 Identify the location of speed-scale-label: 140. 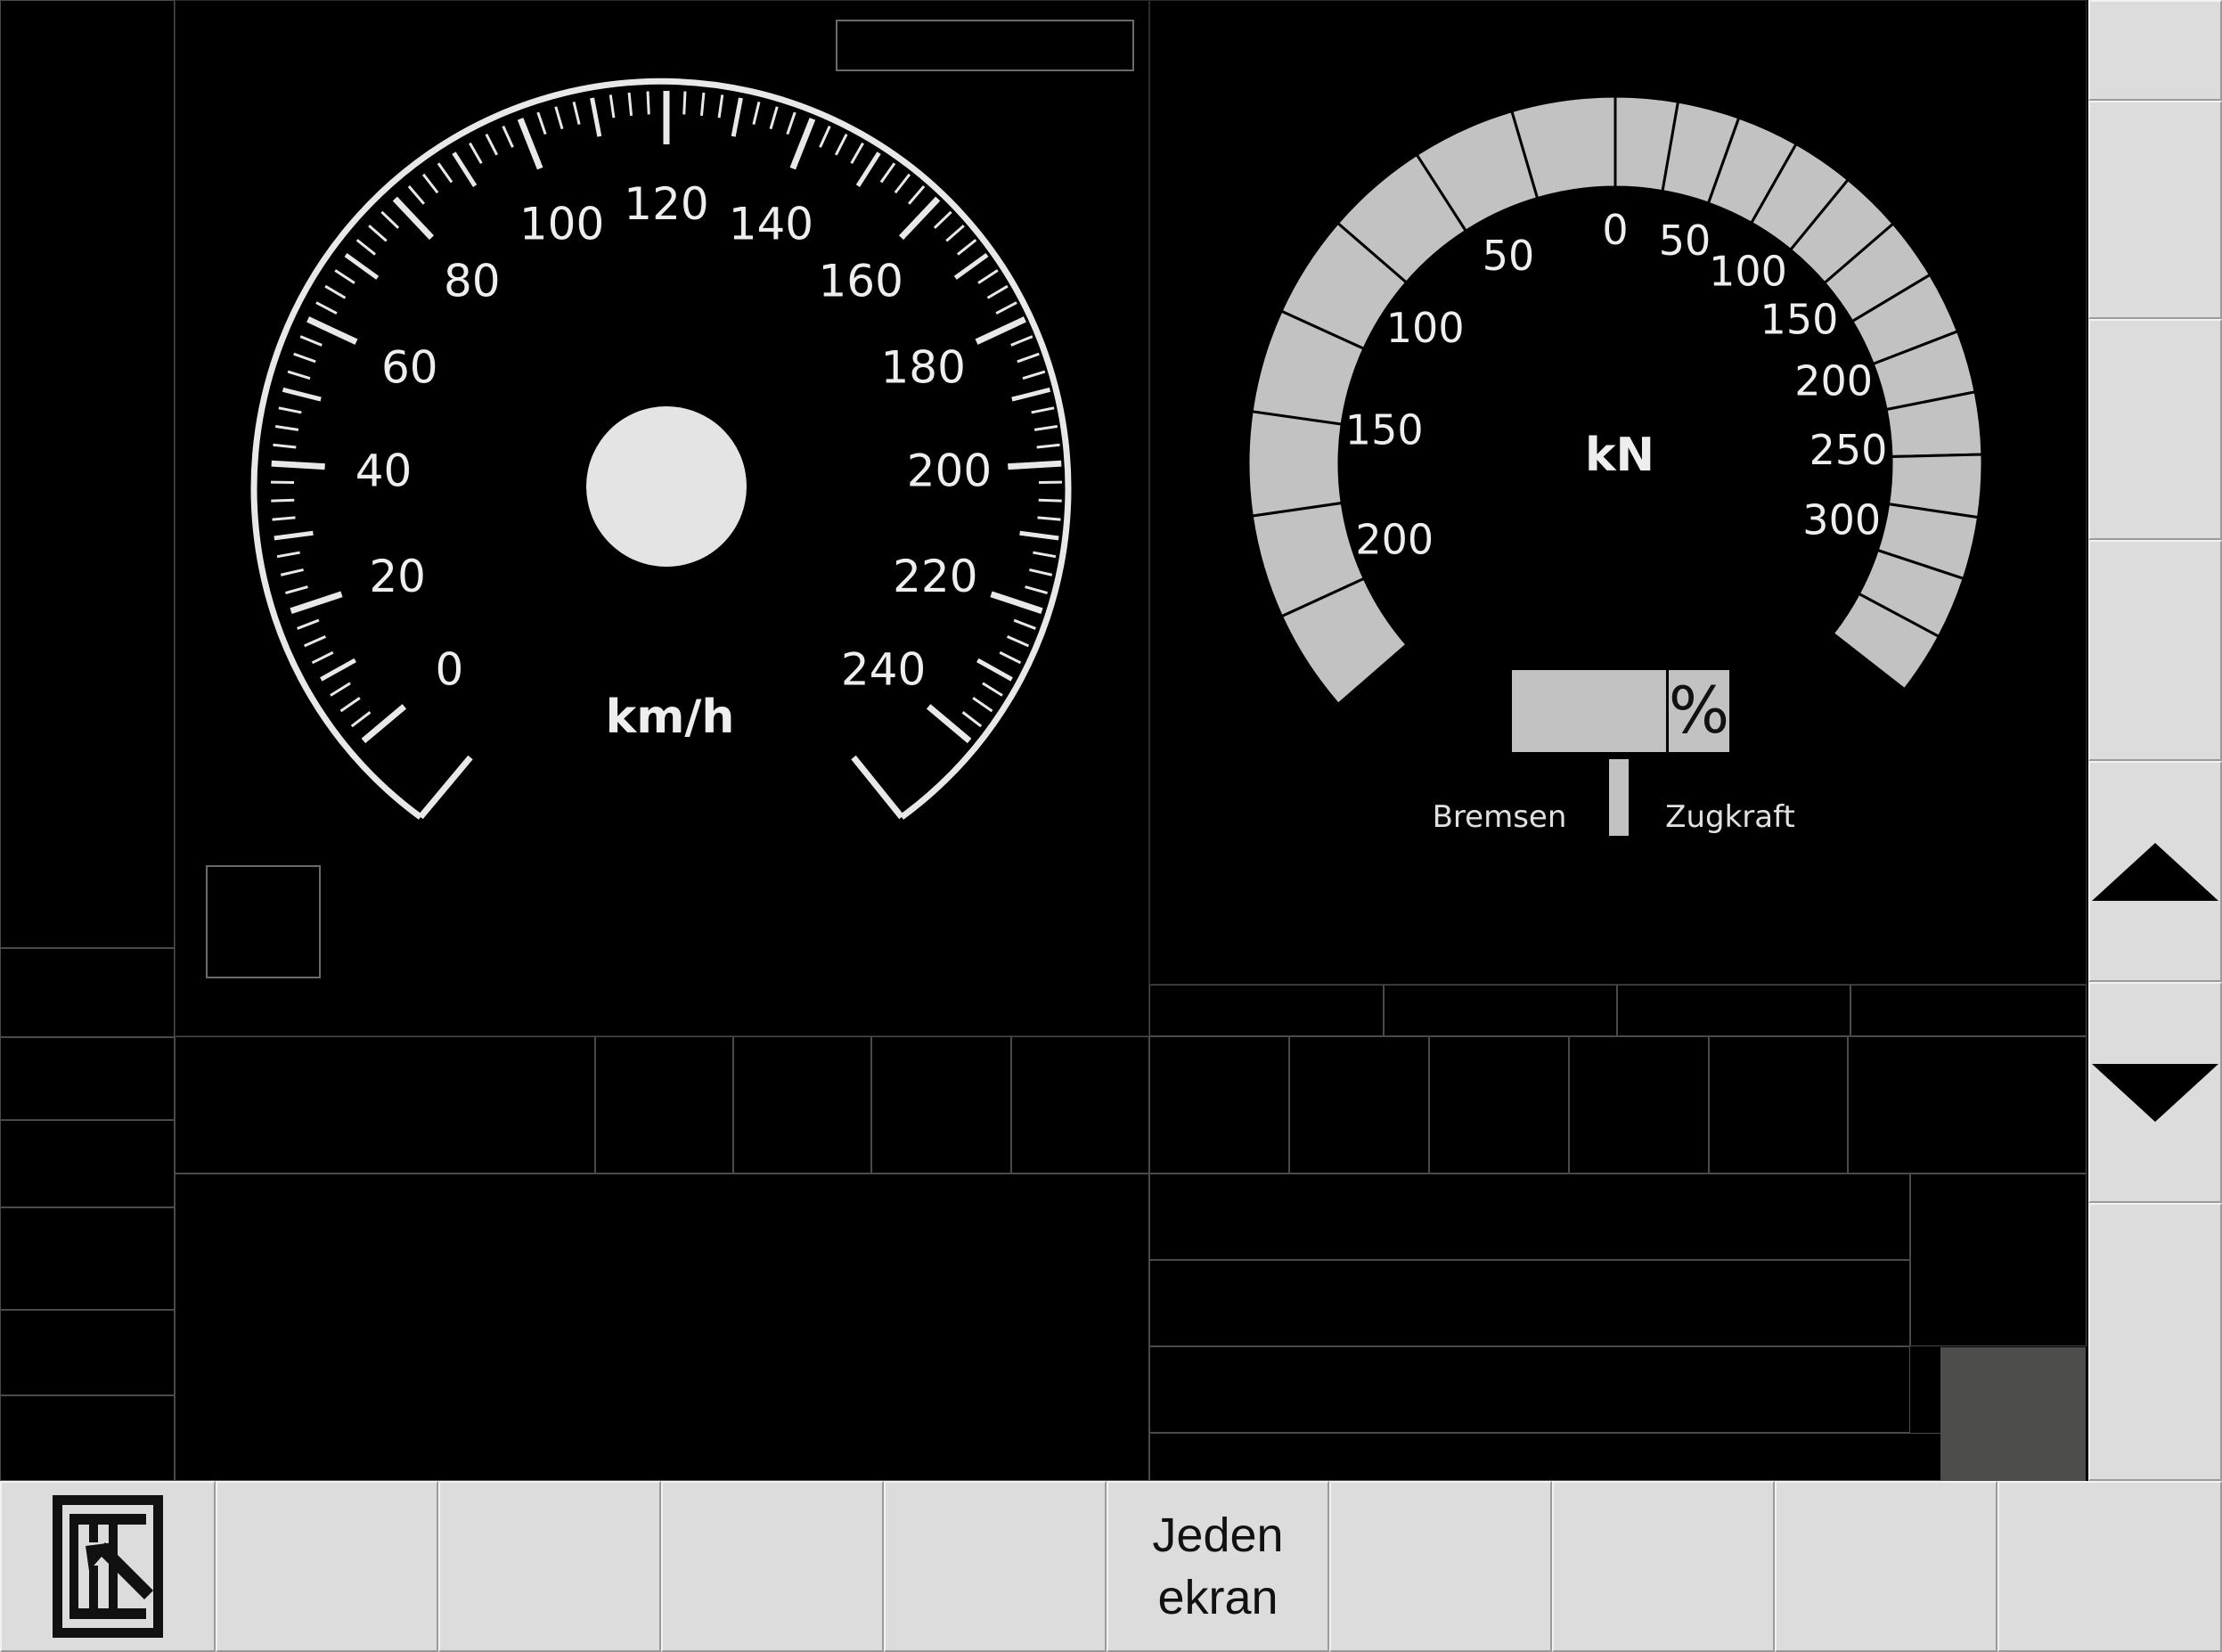
(771, 223).